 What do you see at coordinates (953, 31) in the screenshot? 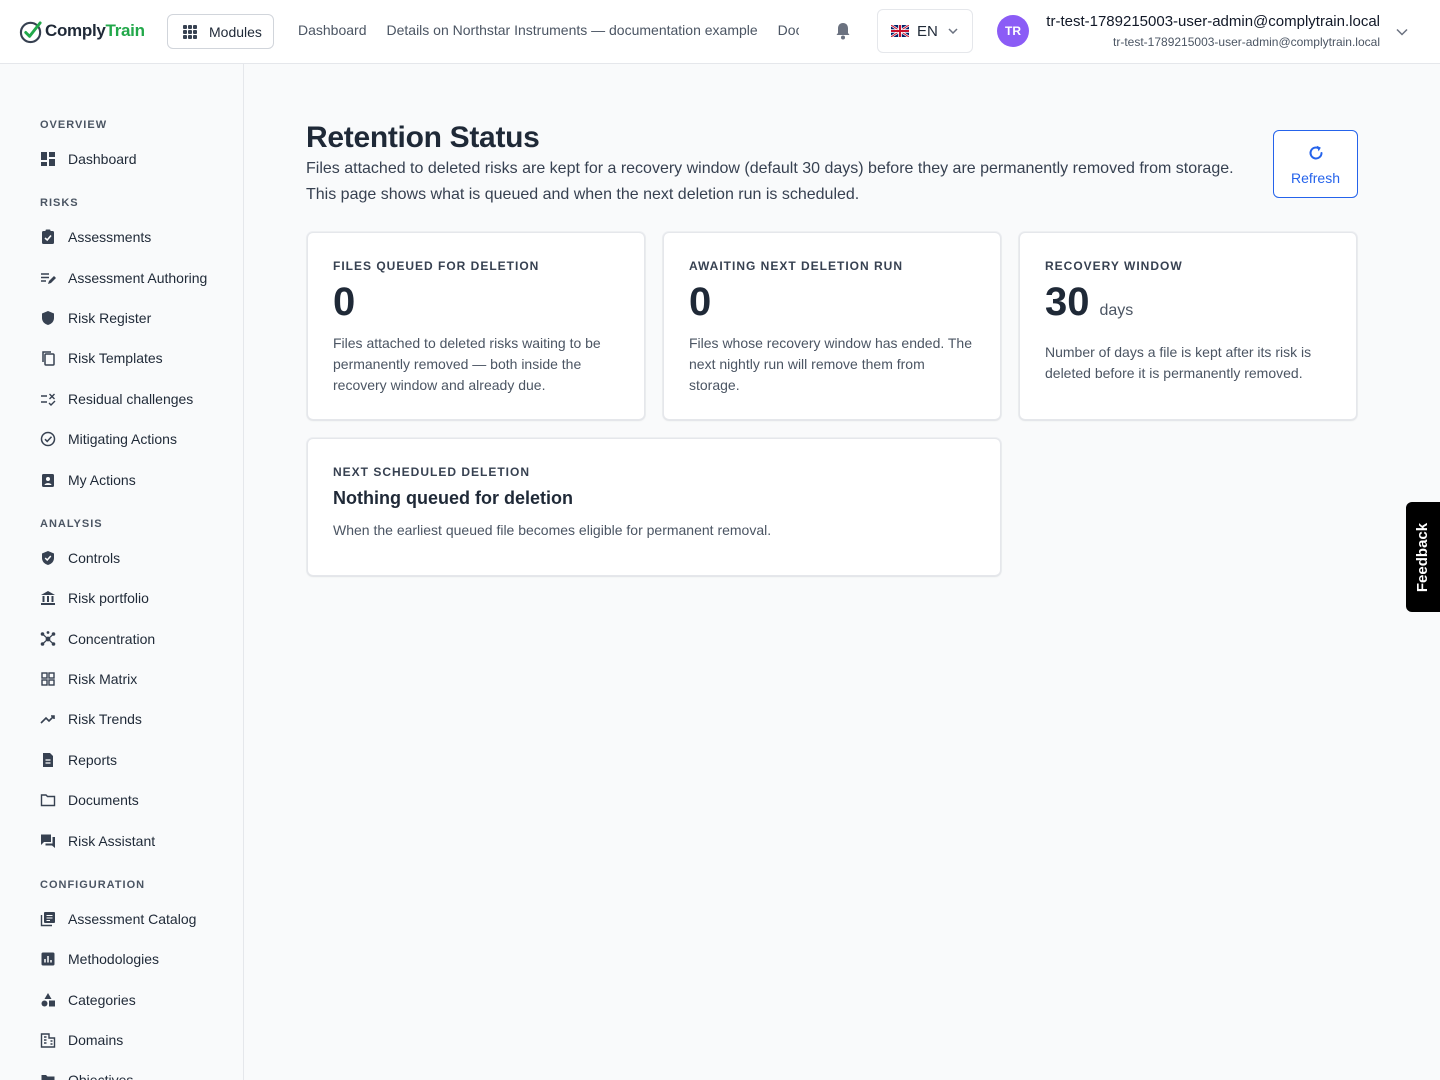
I see `chevron-down-icon` at bounding box center [953, 31].